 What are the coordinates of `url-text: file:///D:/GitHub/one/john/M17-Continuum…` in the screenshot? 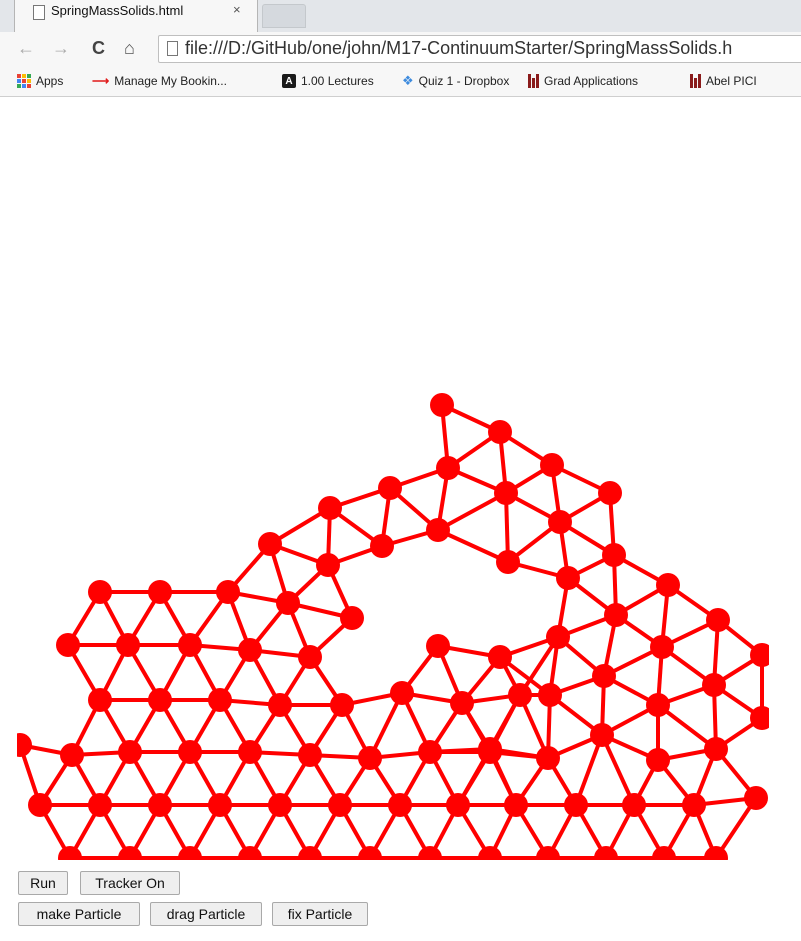 It's located at (458, 48).